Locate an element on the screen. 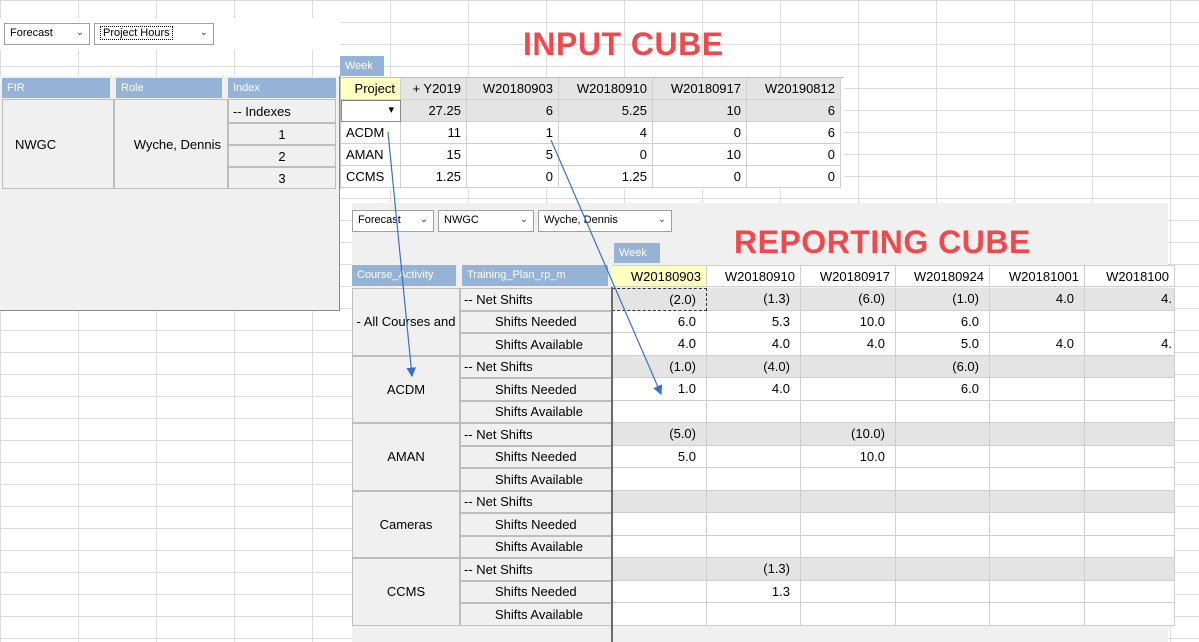 The width and height of the screenshot is (1199, 642). mapping-arrows is located at coordinates (525, 263).